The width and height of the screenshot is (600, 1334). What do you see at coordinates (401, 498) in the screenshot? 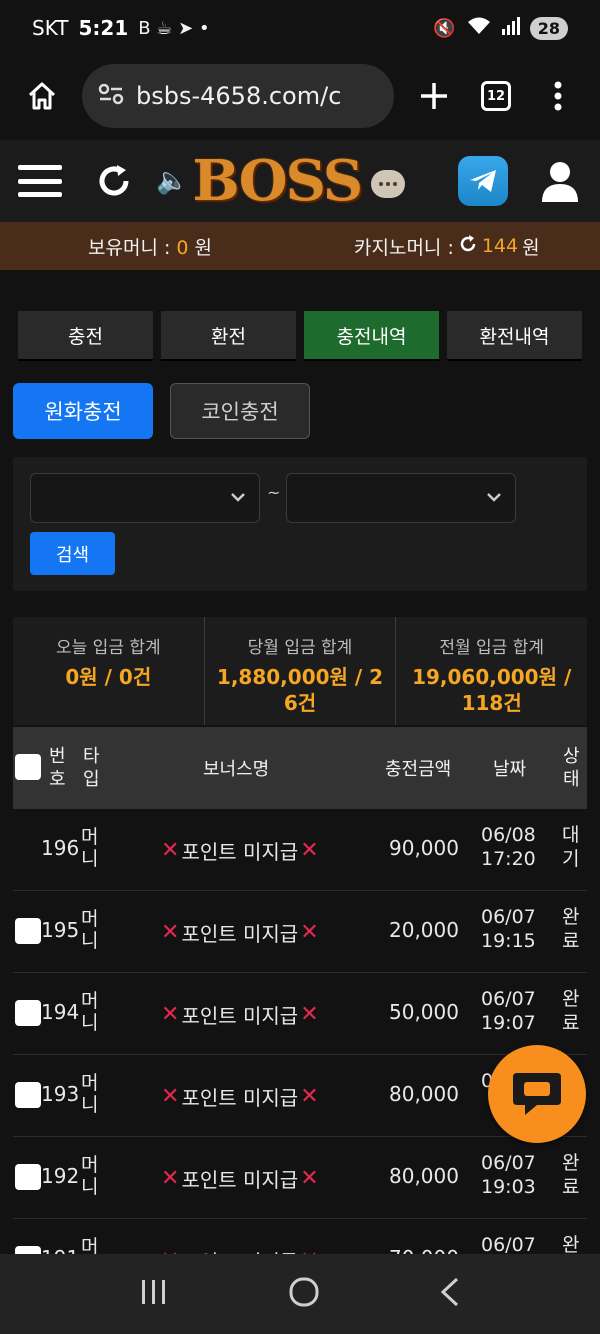
I see `end-date-select` at bounding box center [401, 498].